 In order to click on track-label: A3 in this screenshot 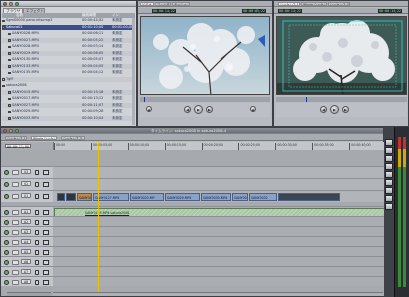, I will do `click(26, 231)`.